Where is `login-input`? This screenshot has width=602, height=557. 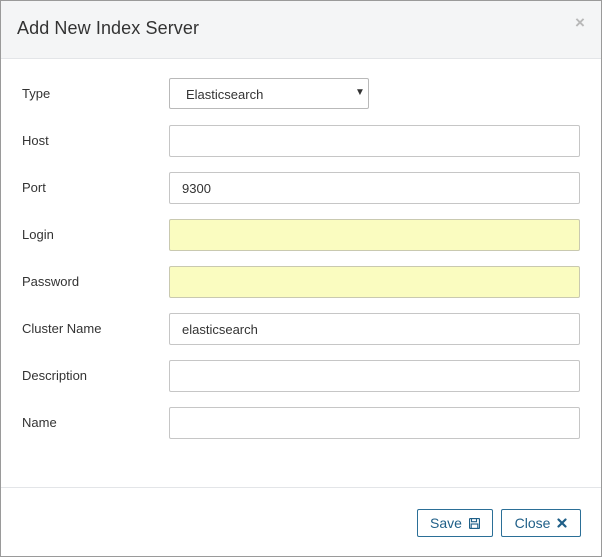 login-input is located at coordinates (374, 235).